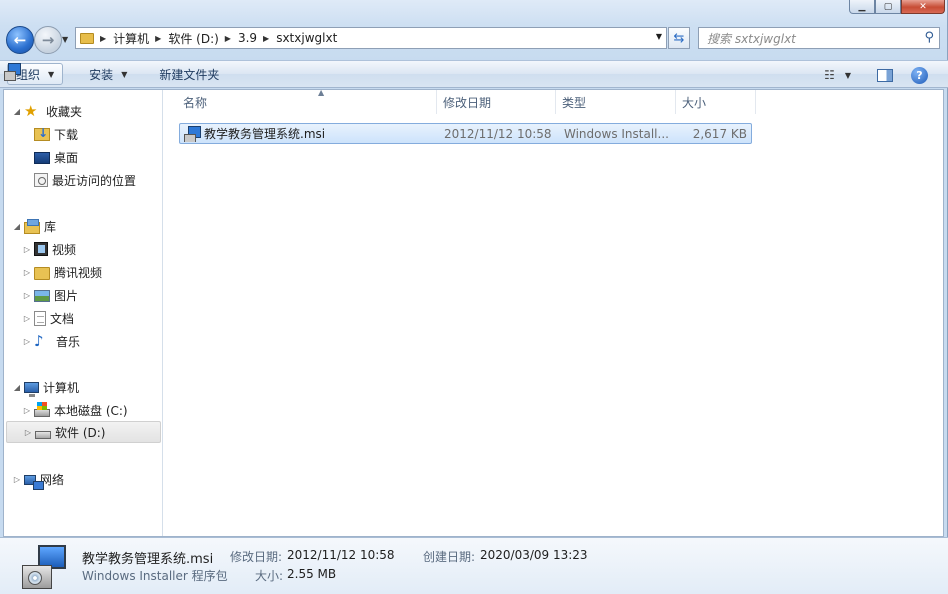  I want to click on sidebar-item-downloads: 下载, so click(56, 134).